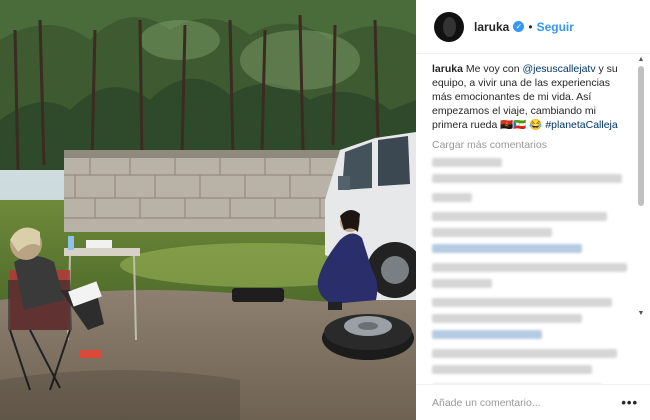  Describe the element at coordinates (527, 402) in the screenshot. I see `comment-input` at that location.